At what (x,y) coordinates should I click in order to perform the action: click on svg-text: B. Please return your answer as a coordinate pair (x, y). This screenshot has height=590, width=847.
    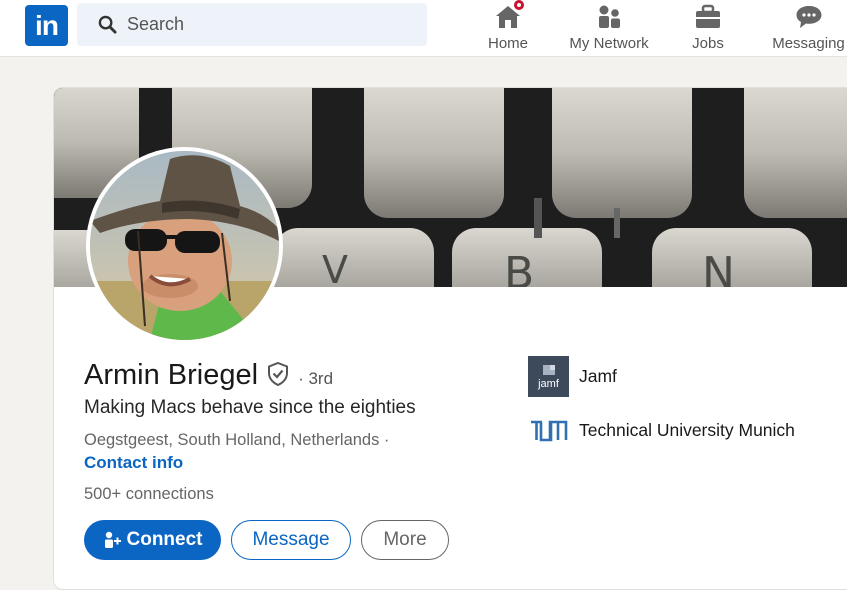
    Looking at the image, I should click on (519, 267).